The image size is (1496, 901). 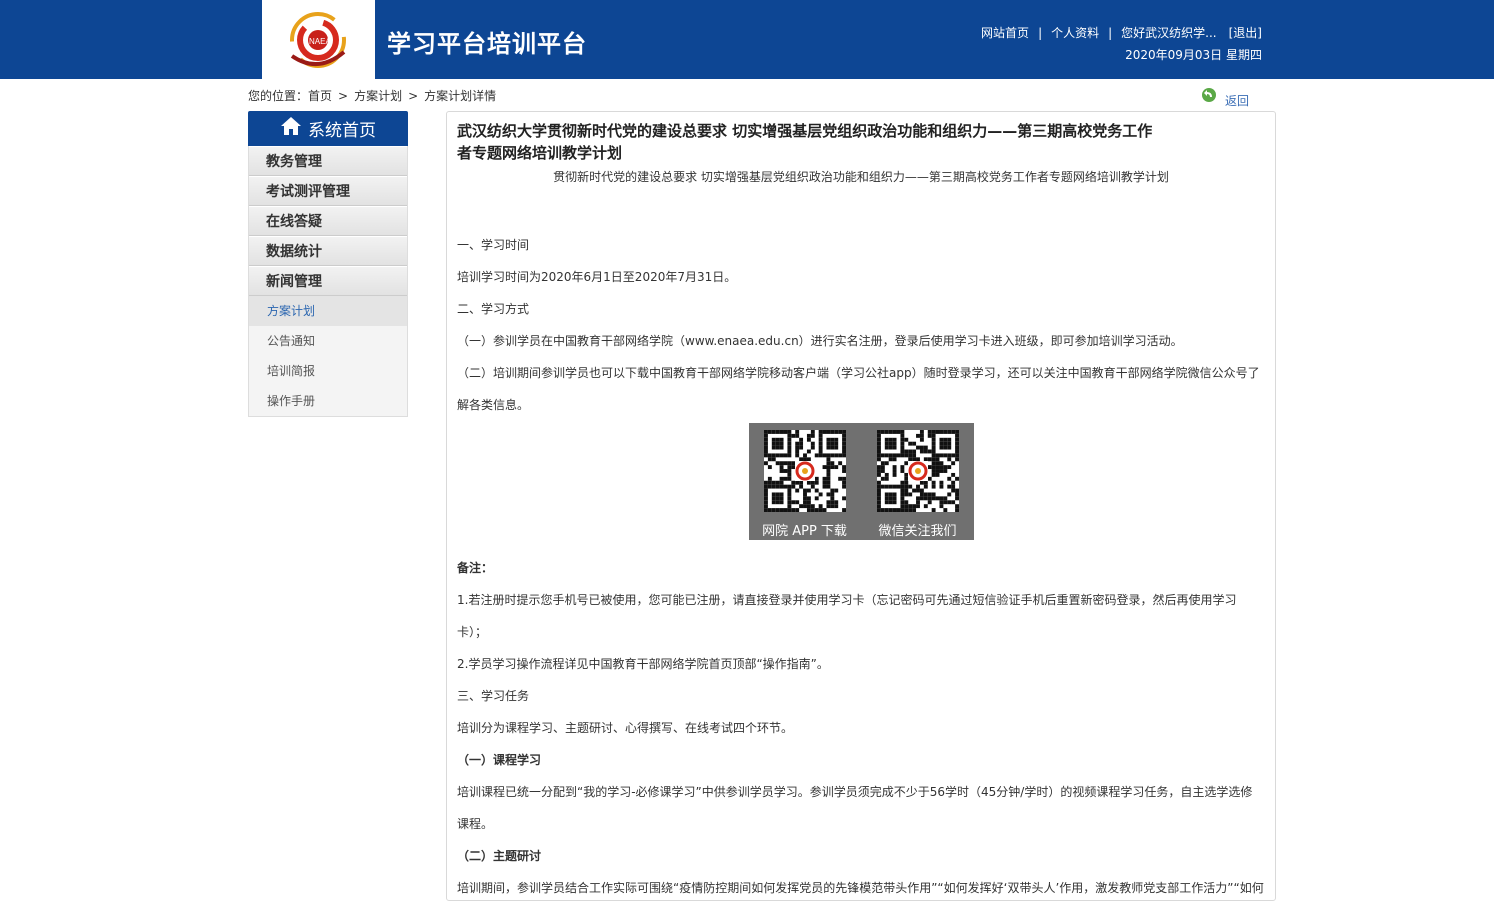 What do you see at coordinates (460, 96) in the screenshot?
I see `breadcrumb-current: 方案计划详情` at bounding box center [460, 96].